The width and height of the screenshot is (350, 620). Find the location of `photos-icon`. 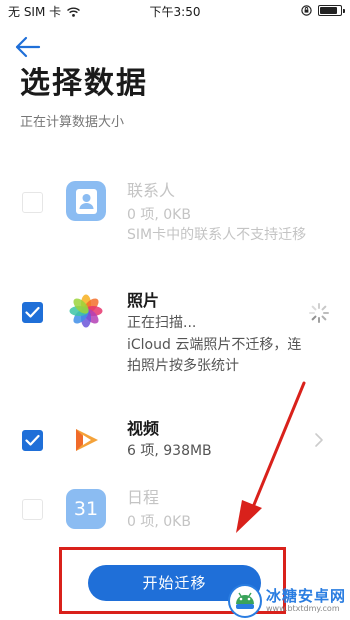

photos-icon is located at coordinates (86, 311).